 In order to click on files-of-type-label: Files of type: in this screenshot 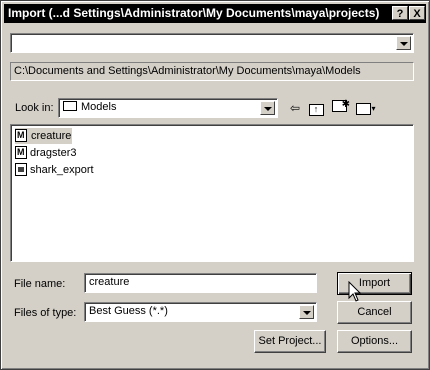, I will do `click(45, 313)`.